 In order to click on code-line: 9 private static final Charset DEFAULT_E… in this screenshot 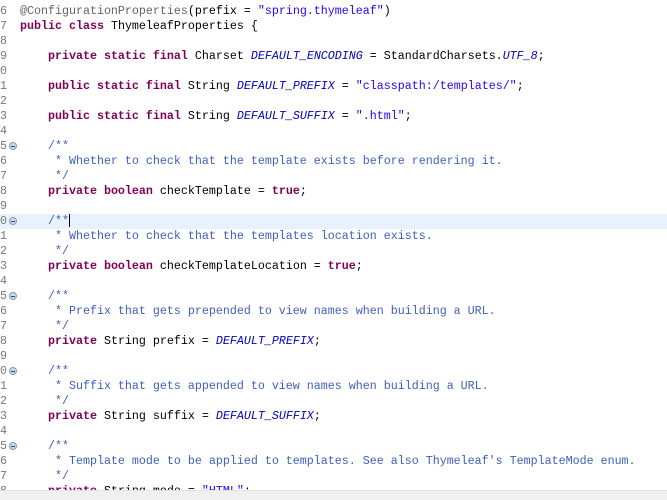, I will do `click(333, 56)`.